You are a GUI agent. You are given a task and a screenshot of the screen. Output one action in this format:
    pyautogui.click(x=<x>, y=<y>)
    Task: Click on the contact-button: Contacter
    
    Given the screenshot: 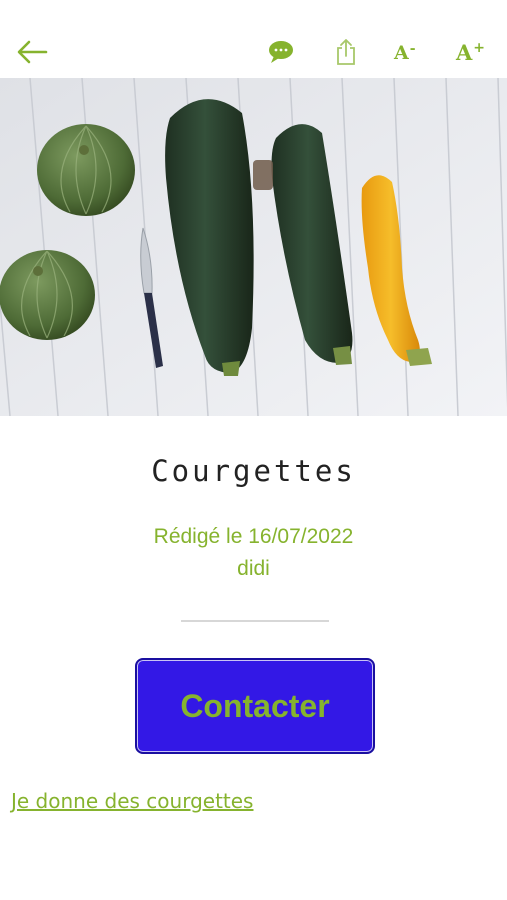 What is the action you would take?
    pyautogui.click(x=255, y=706)
    